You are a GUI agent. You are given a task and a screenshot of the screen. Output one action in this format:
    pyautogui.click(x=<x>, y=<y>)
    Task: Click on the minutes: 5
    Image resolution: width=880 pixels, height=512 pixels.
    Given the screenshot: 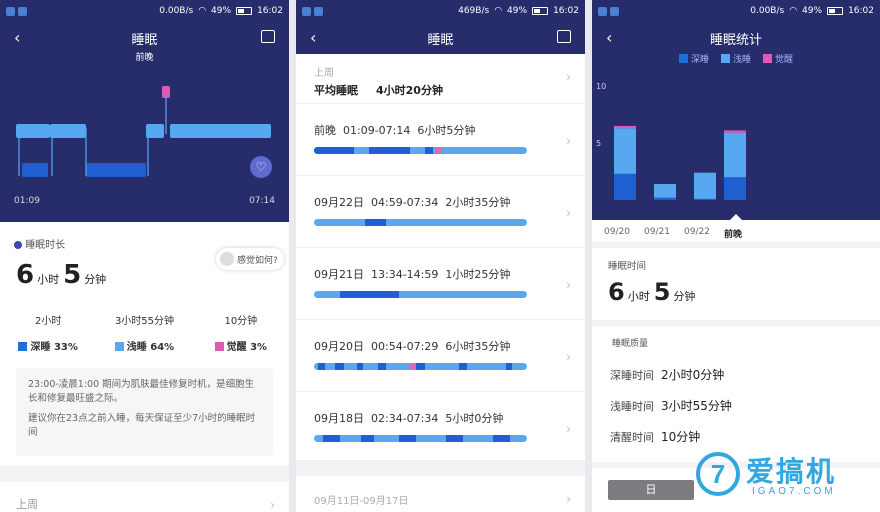 What is the action you would take?
    pyautogui.click(x=72, y=275)
    